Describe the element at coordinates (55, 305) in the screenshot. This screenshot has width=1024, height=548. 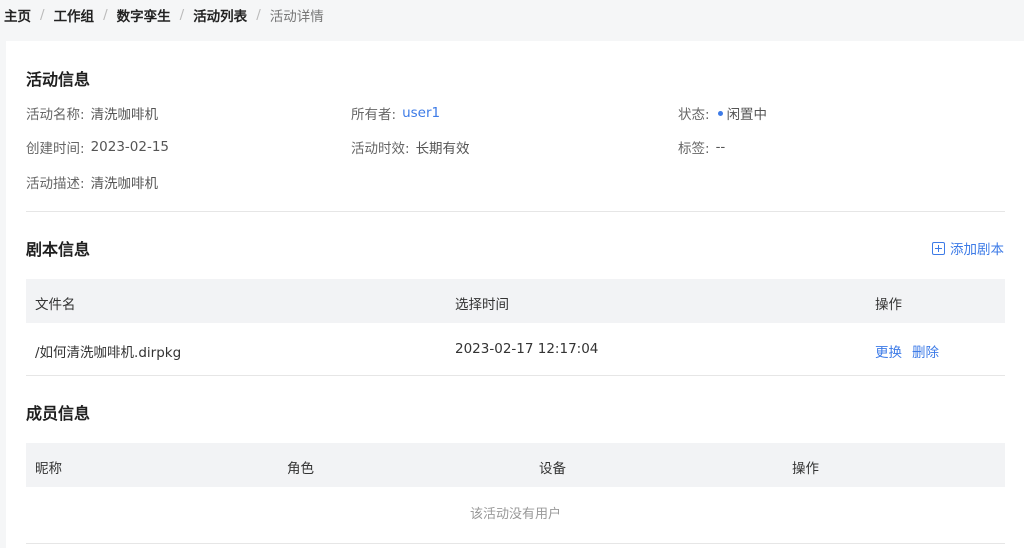
I see `column-header-filename: 文件名` at that location.